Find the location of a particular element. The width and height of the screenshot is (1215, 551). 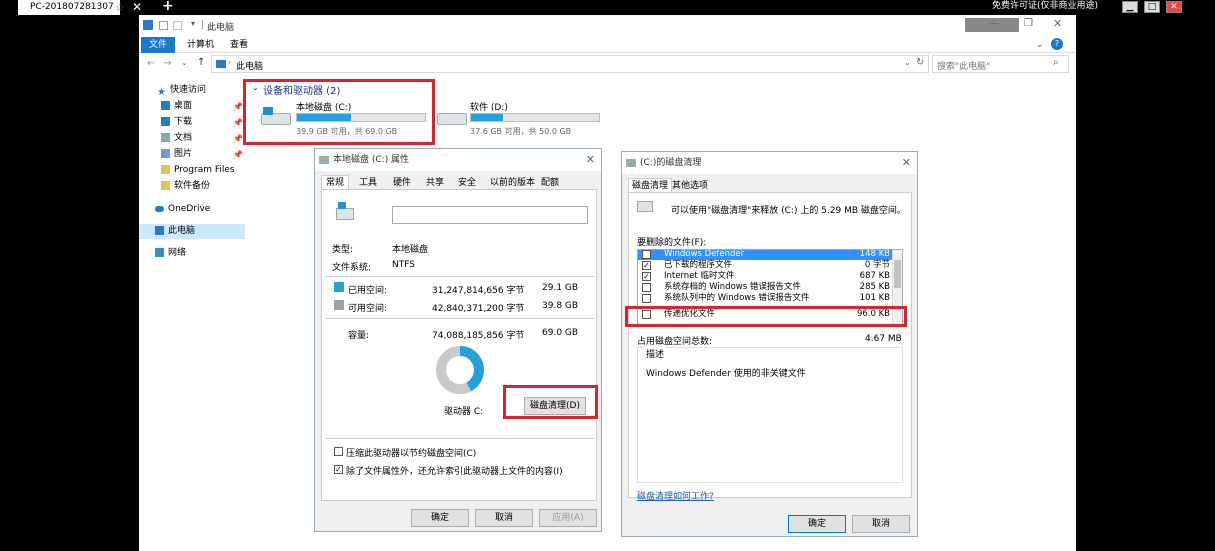

nav-software-backup: 软件备份 is located at coordinates (185, 186).